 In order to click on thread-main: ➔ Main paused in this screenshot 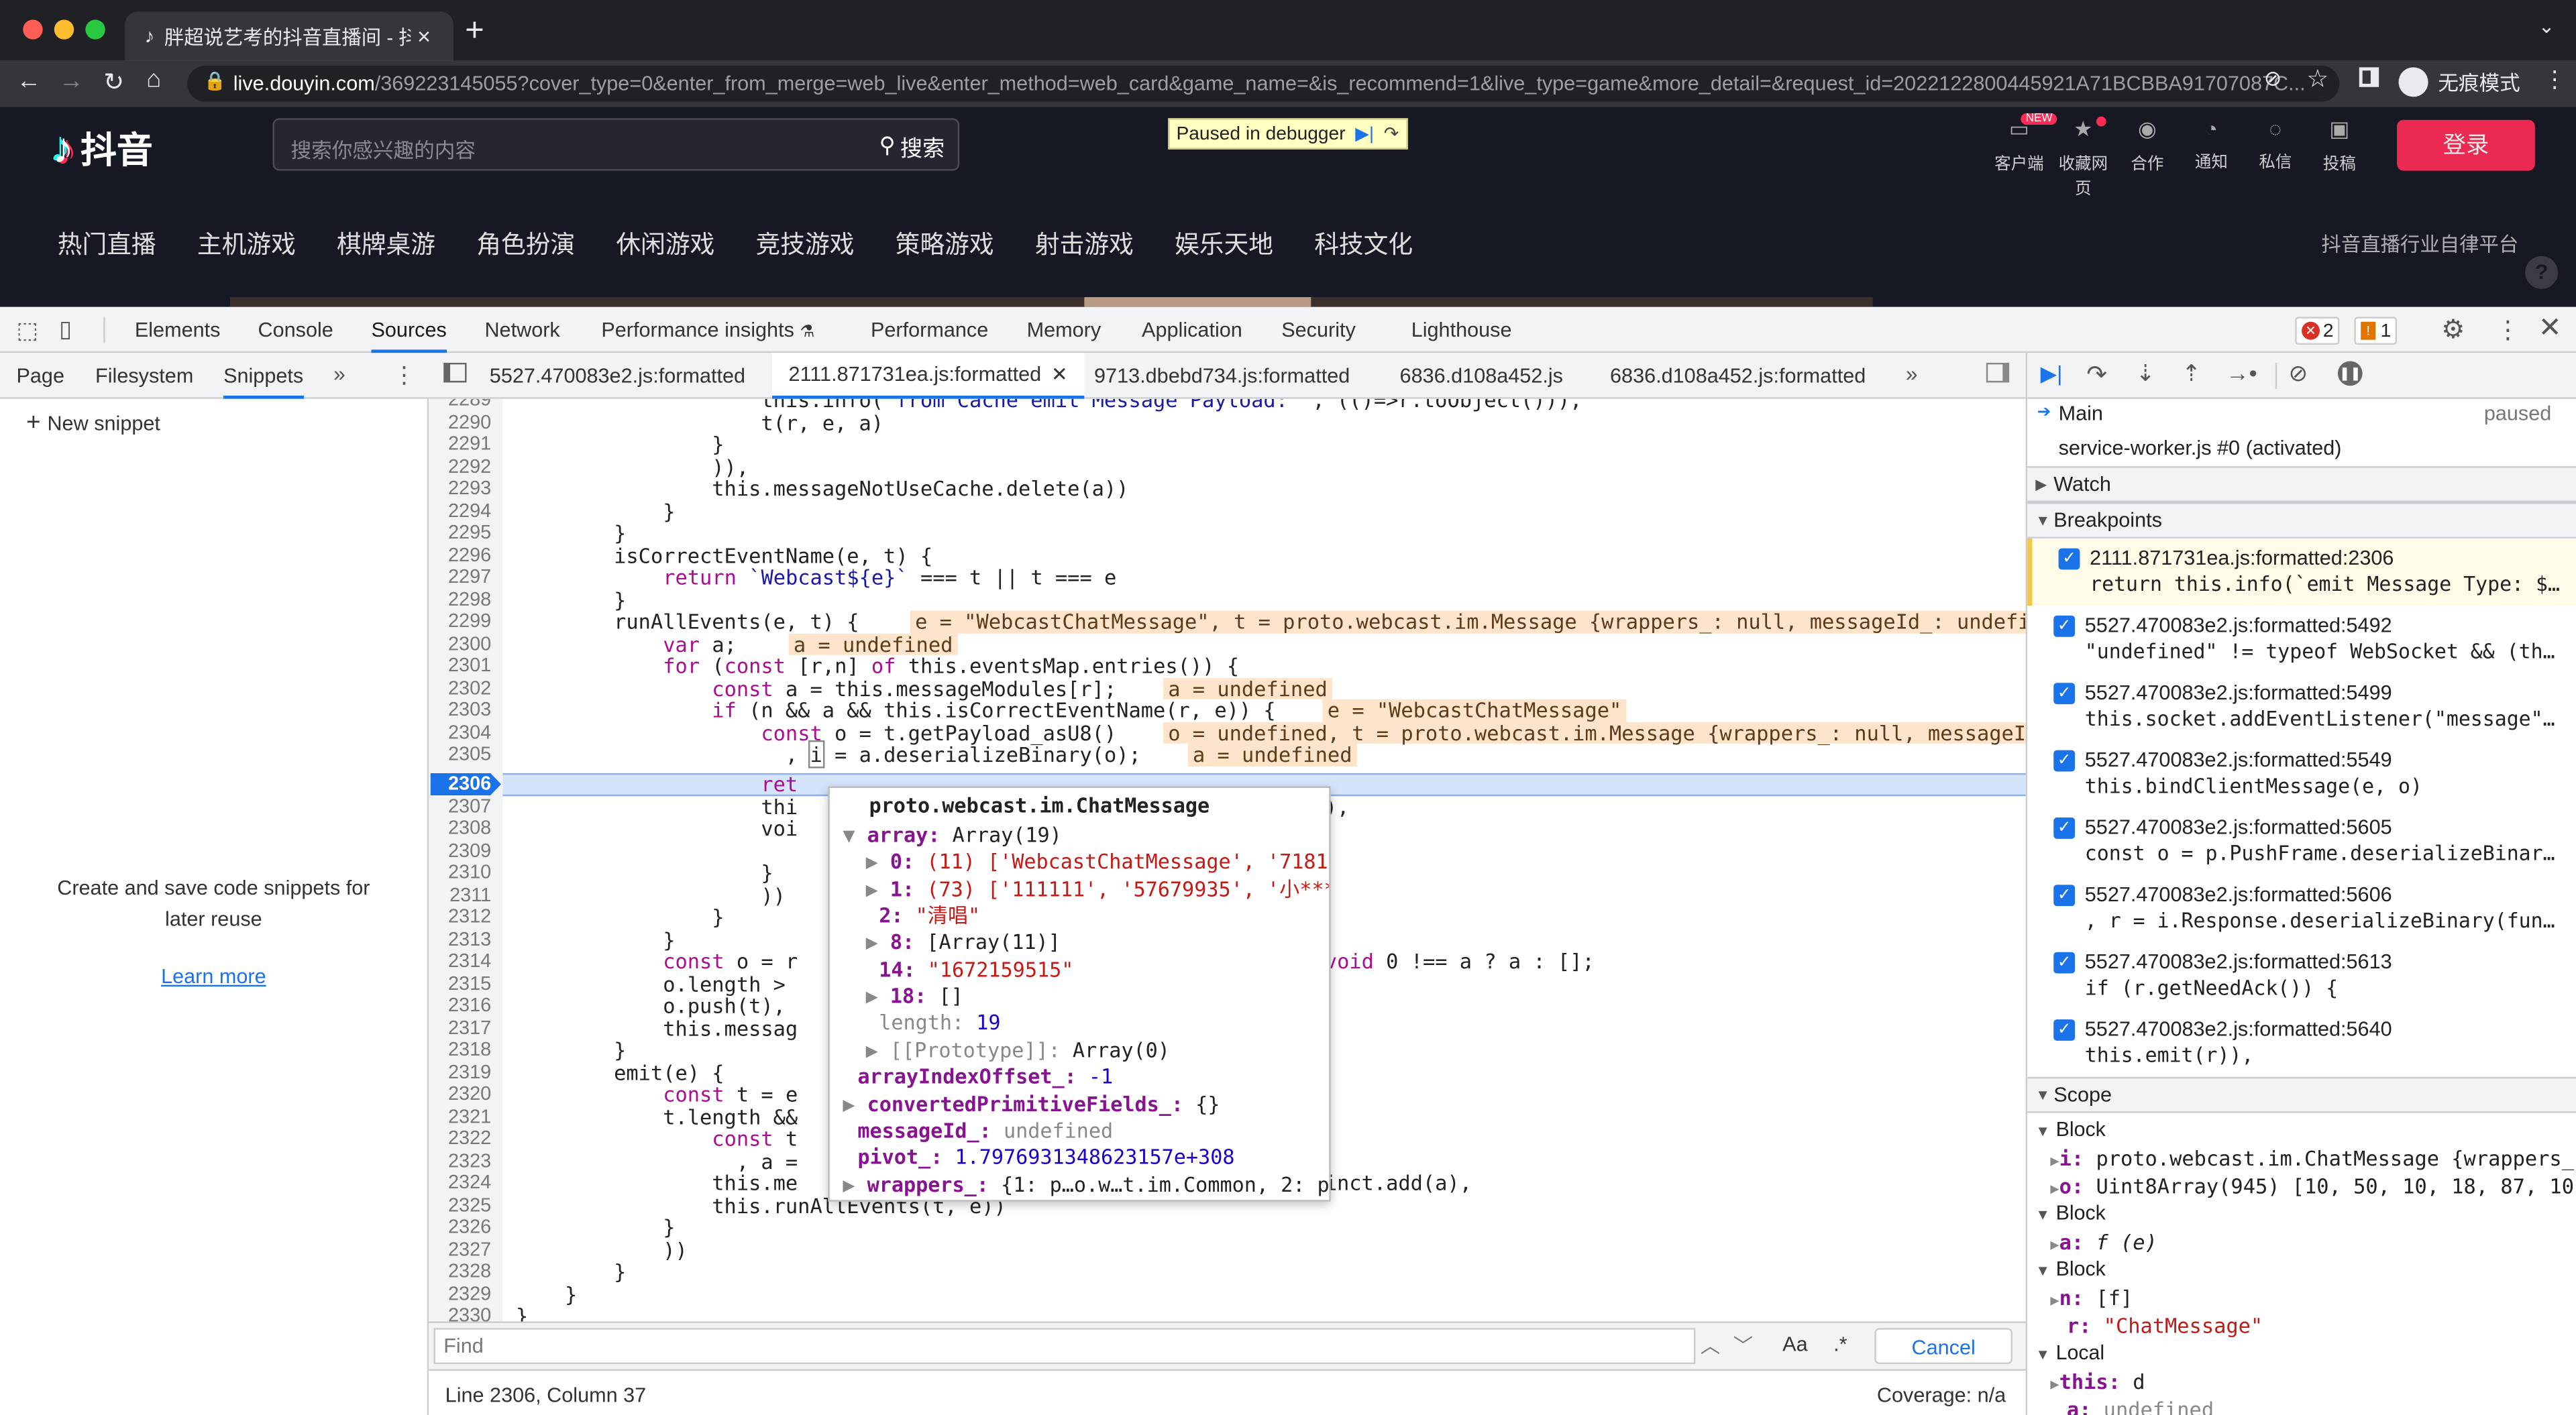, I will do `click(2301, 415)`.